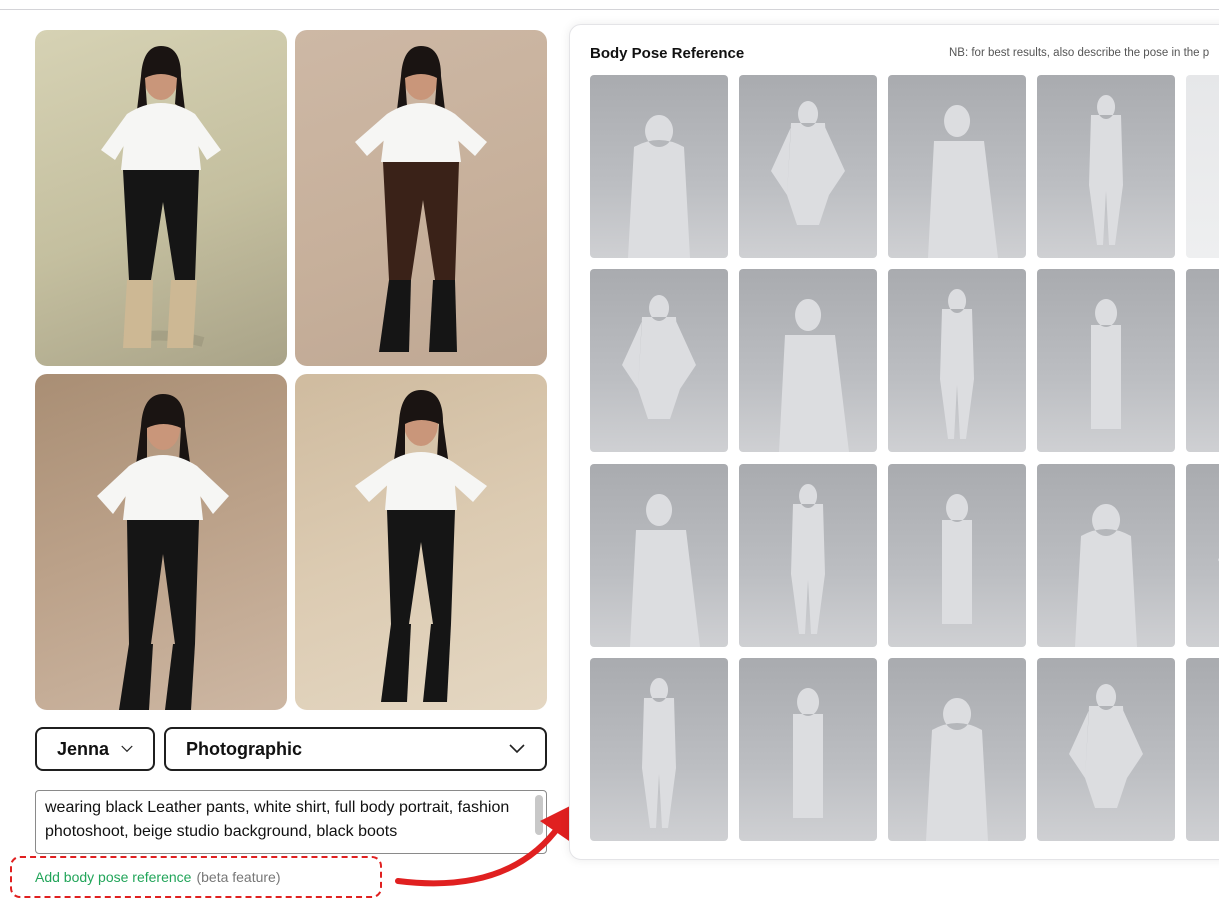 The image size is (1219, 908). I want to click on beta-feature-note: (beta feature), so click(238, 877).